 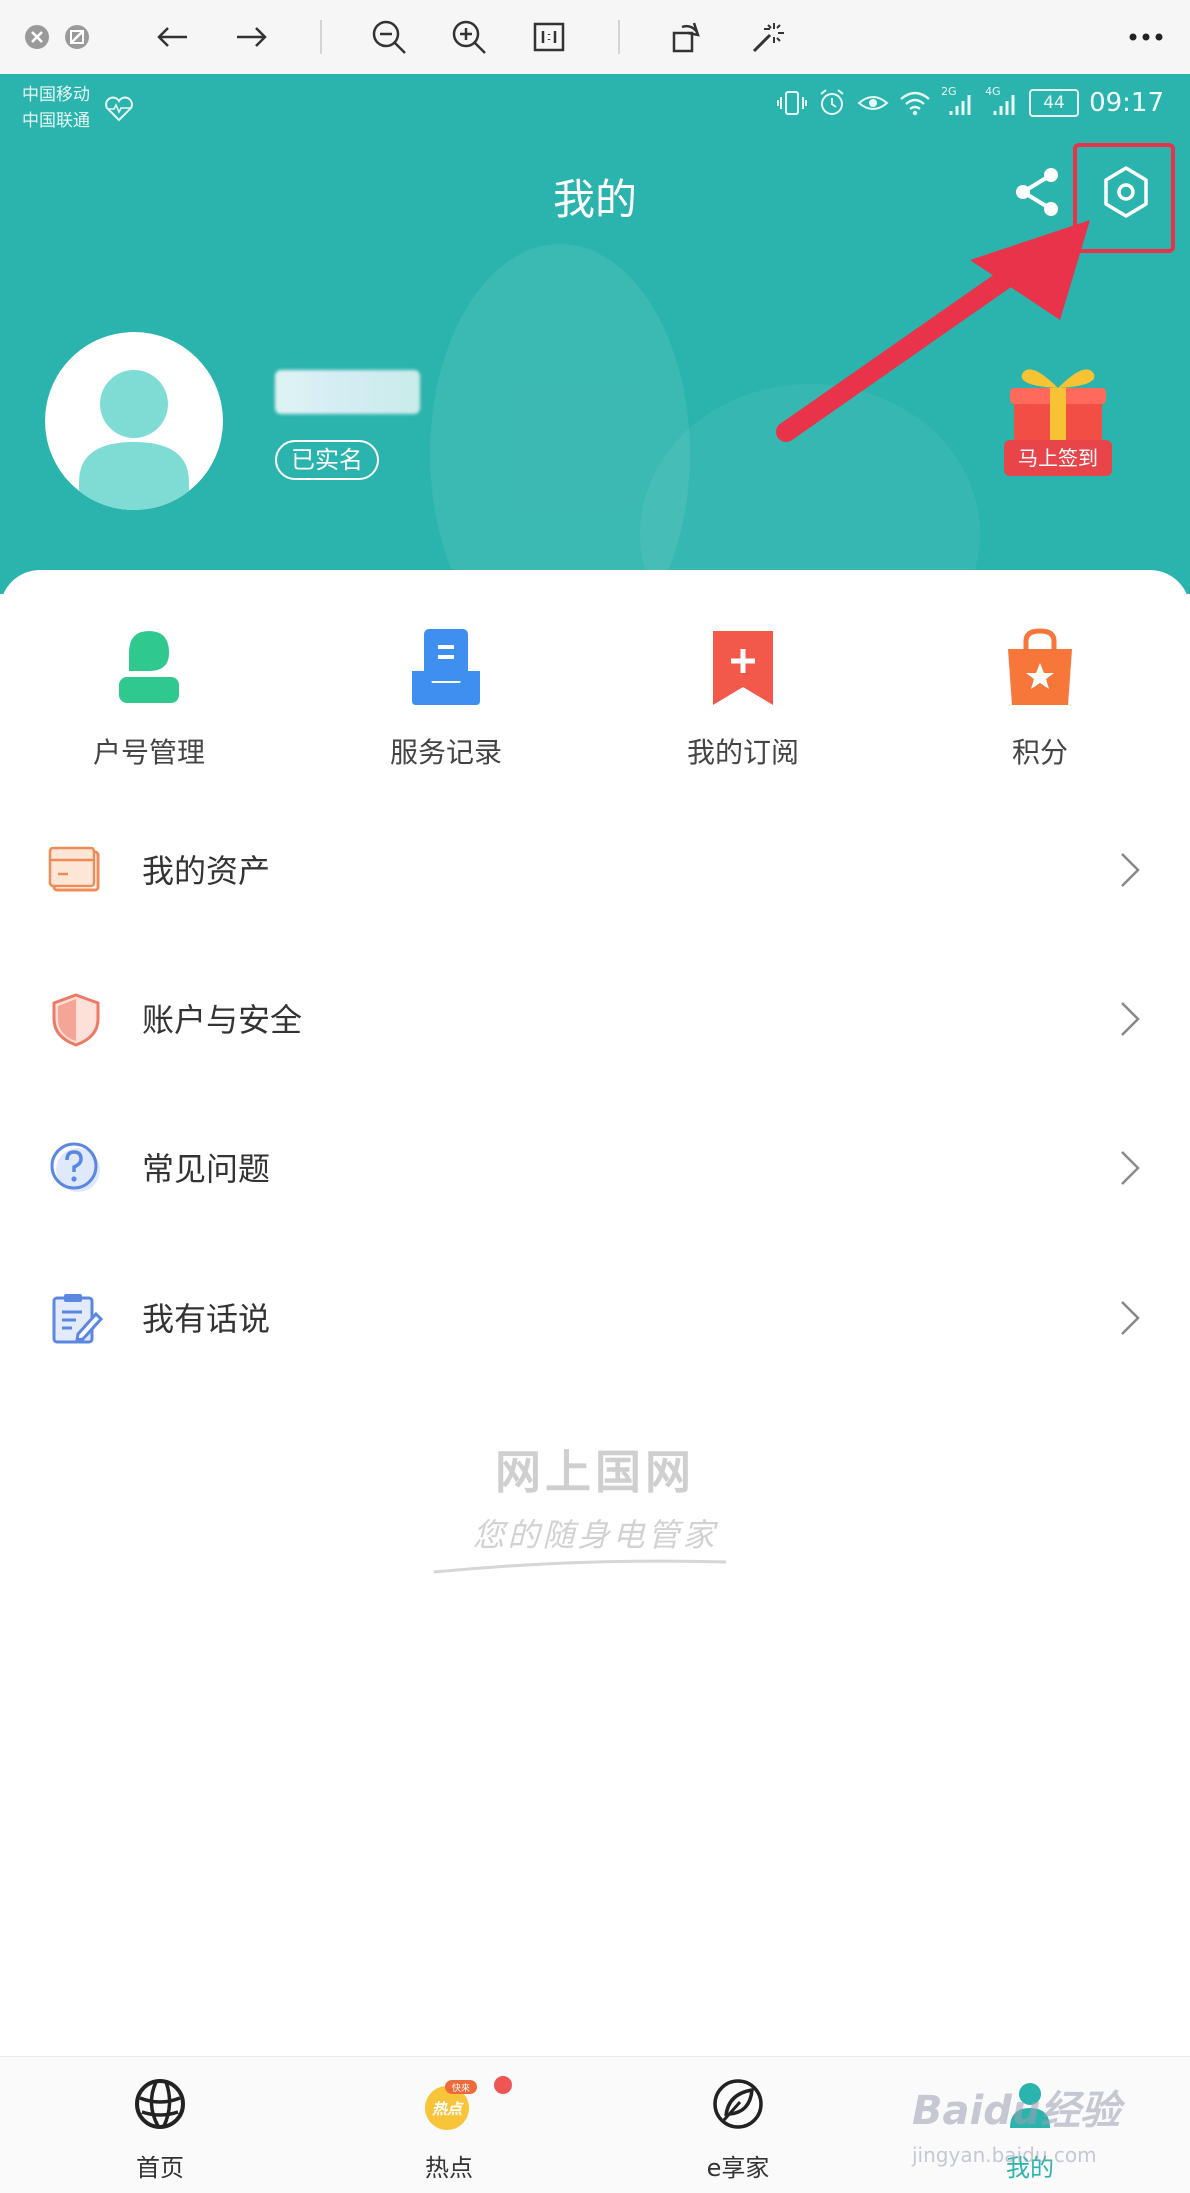 I want to click on wifi-icon, so click(x=915, y=103).